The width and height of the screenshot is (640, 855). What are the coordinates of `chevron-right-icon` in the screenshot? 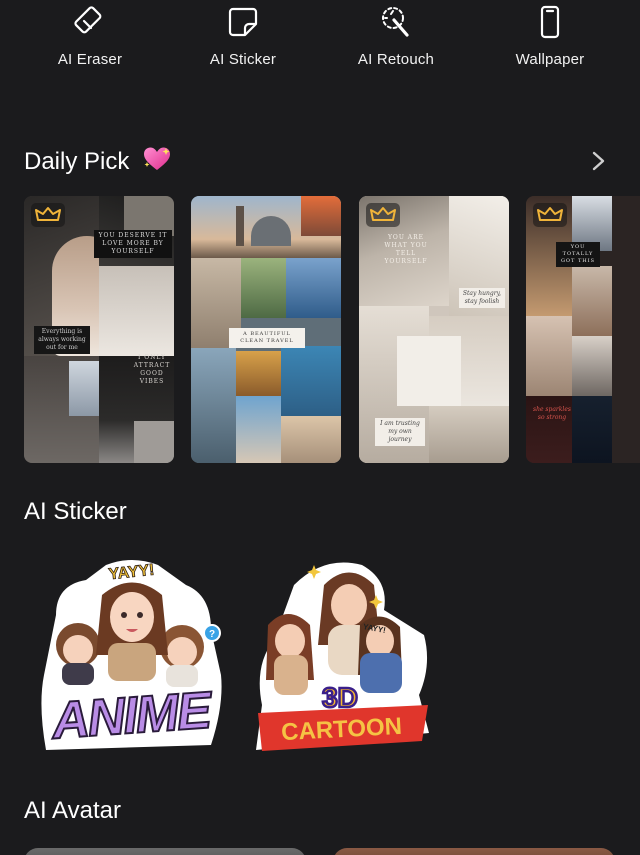 It's located at (598, 161).